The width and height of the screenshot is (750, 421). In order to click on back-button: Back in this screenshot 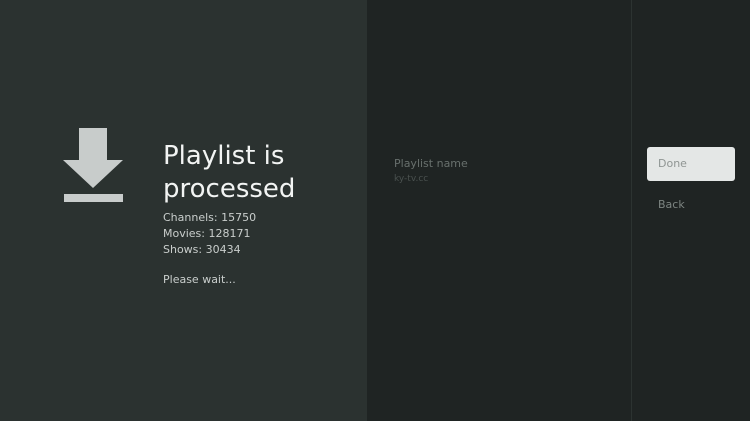, I will do `click(671, 204)`.